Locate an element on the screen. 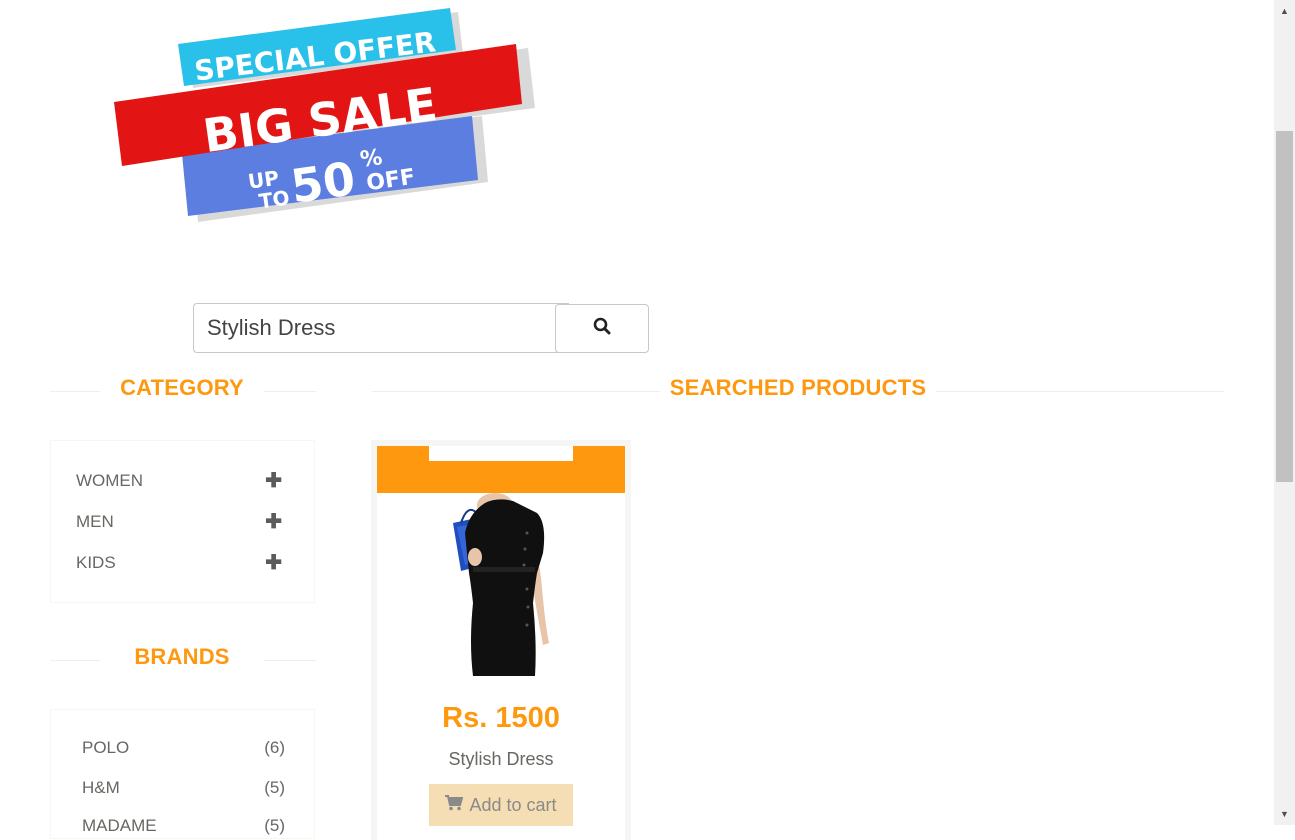 The height and width of the screenshot is (840, 1295). category-item-kids: KIDS ✚ is located at coordinates (181, 562).